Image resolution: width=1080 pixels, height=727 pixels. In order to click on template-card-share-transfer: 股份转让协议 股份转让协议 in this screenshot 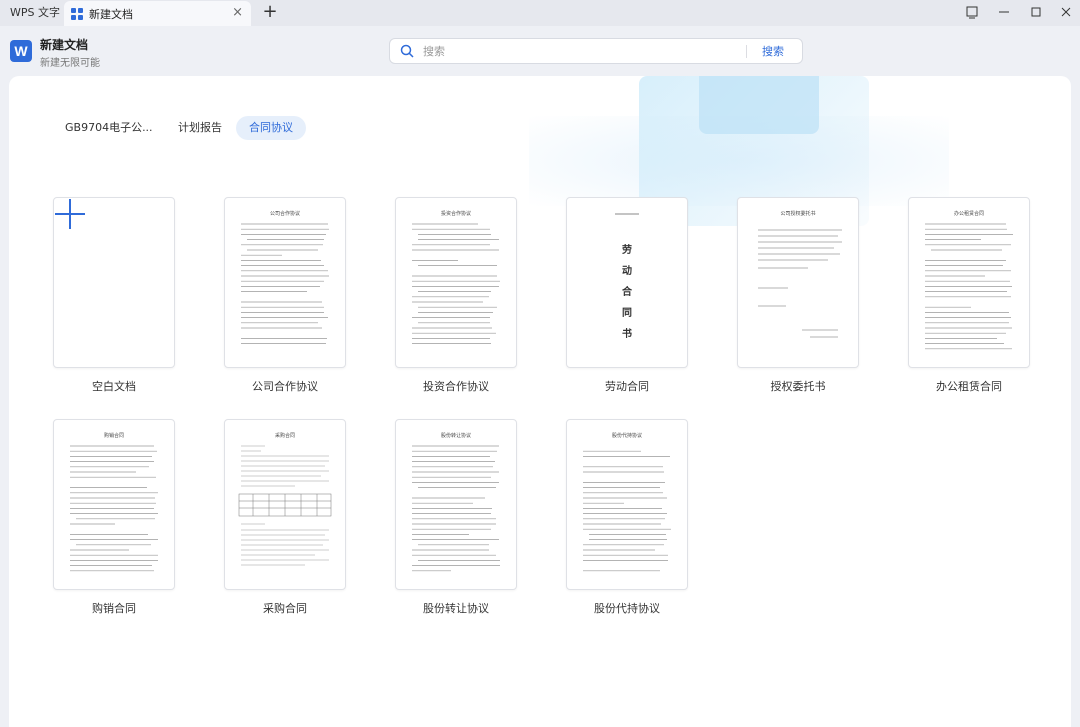, I will do `click(456, 517)`.